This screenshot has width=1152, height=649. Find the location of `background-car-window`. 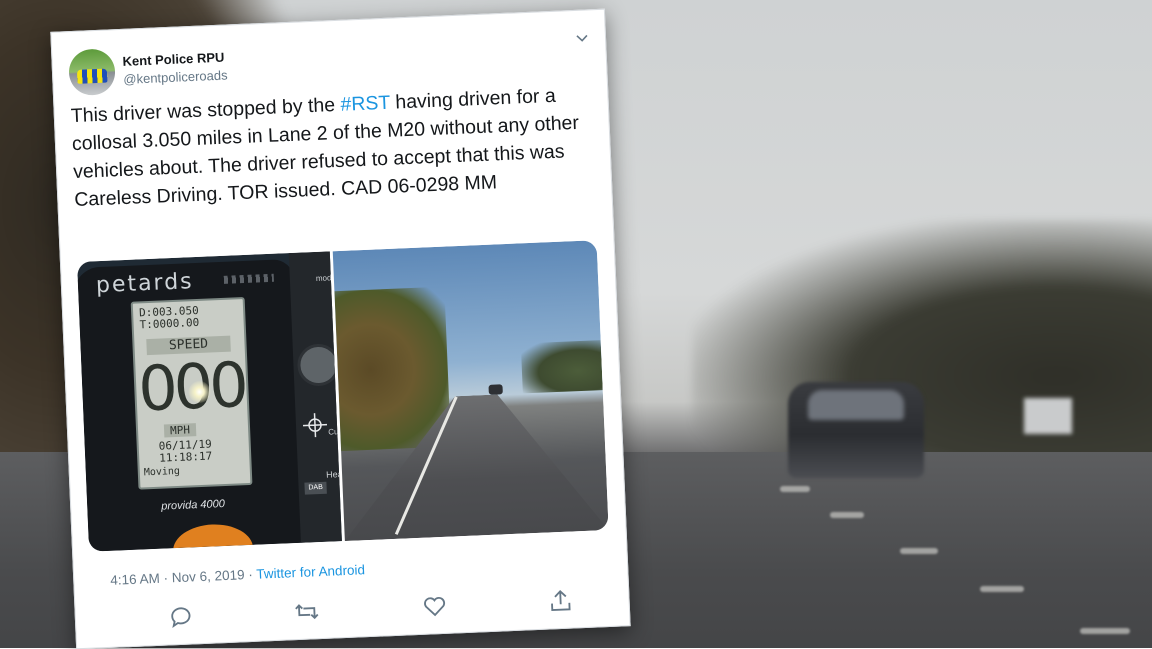

background-car-window is located at coordinates (856, 405).